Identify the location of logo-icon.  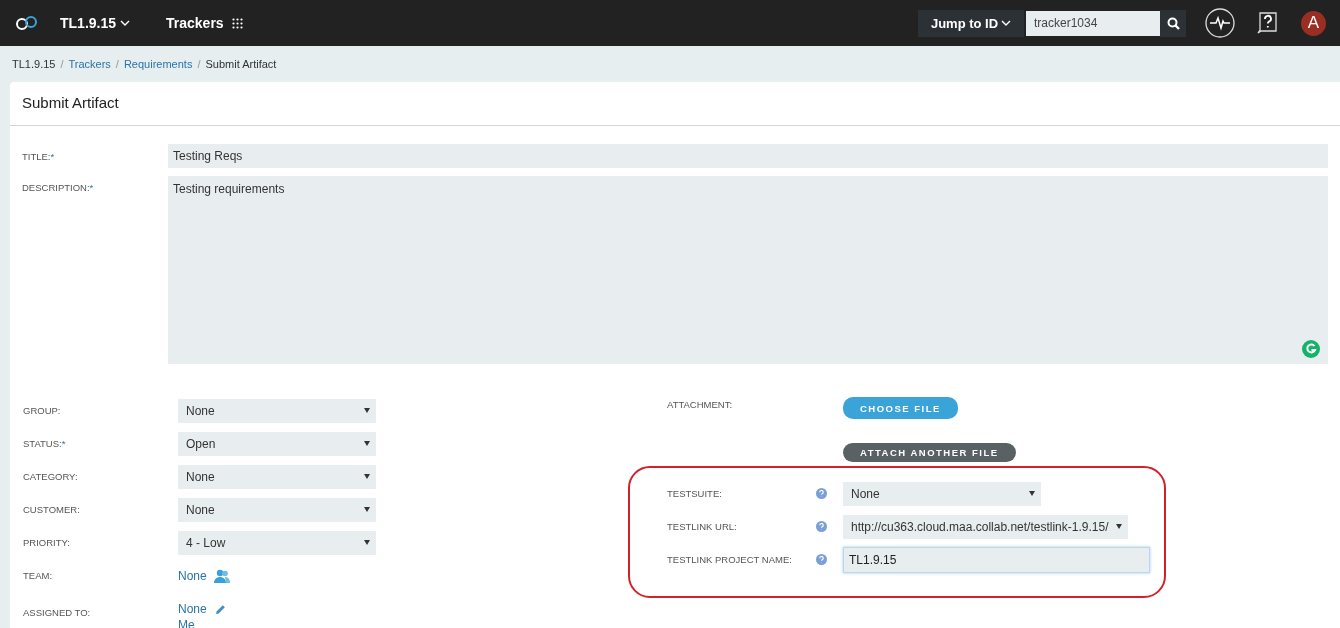
(27, 23).